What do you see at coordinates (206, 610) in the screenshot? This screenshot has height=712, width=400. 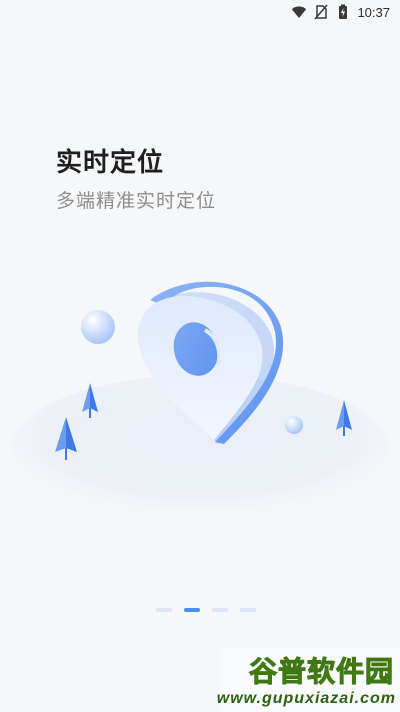 I see `page-indicator` at bounding box center [206, 610].